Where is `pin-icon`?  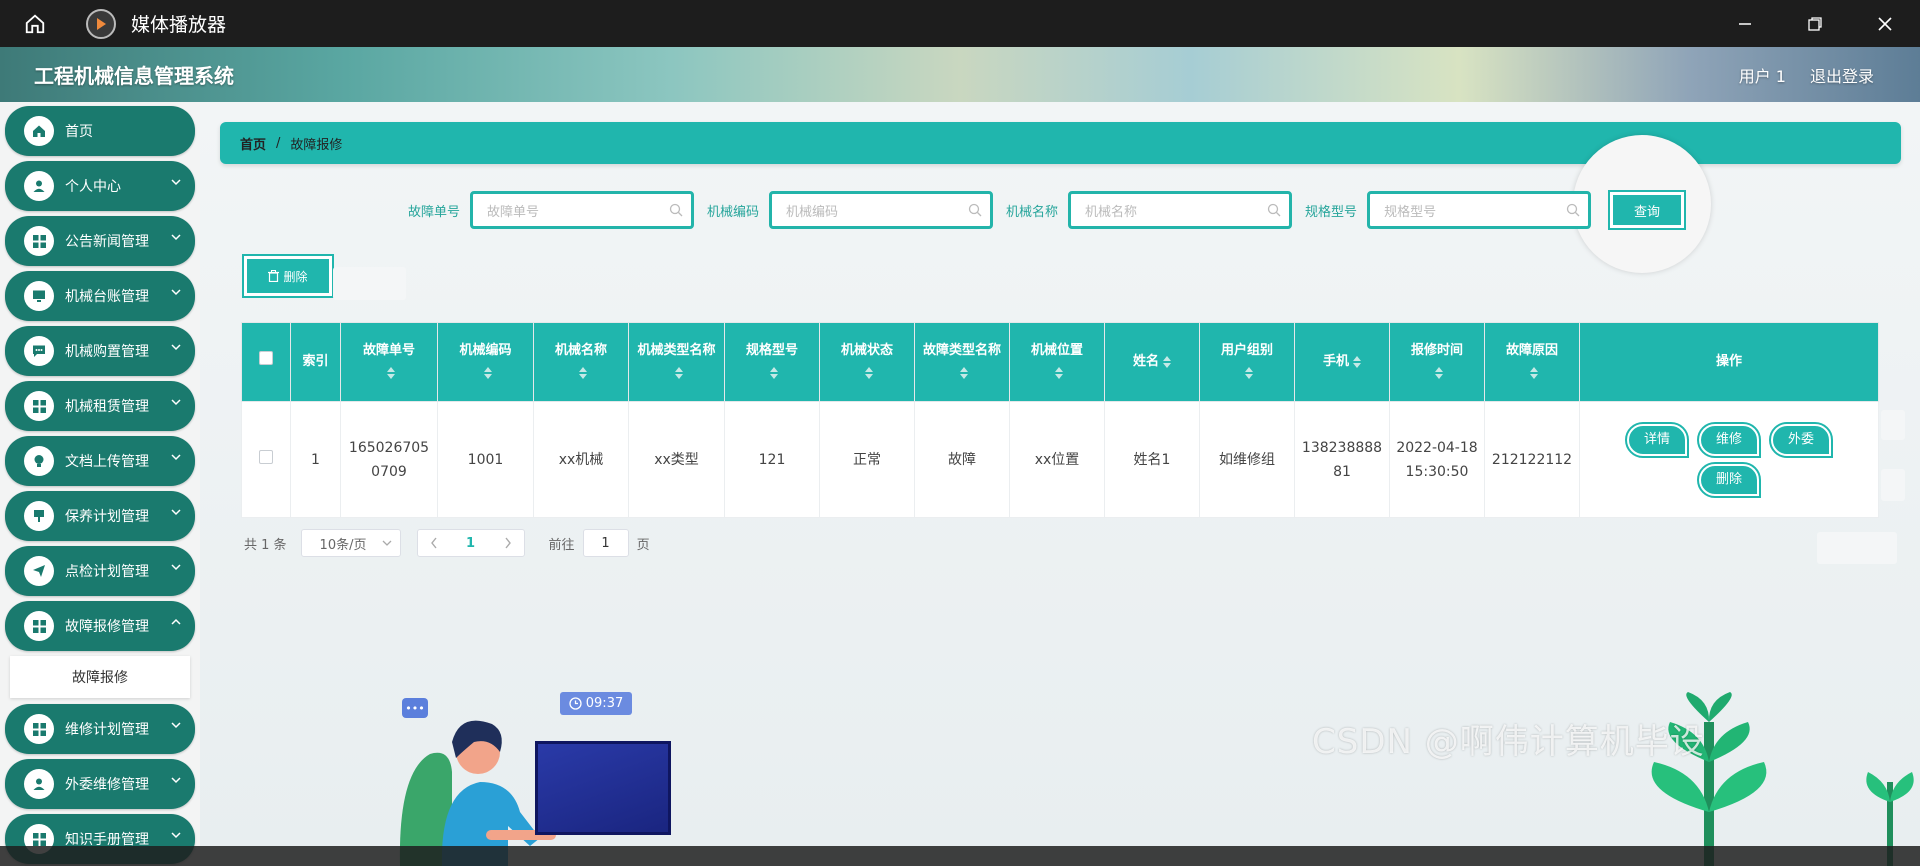 pin-icon is located at coordinates (39, 516).